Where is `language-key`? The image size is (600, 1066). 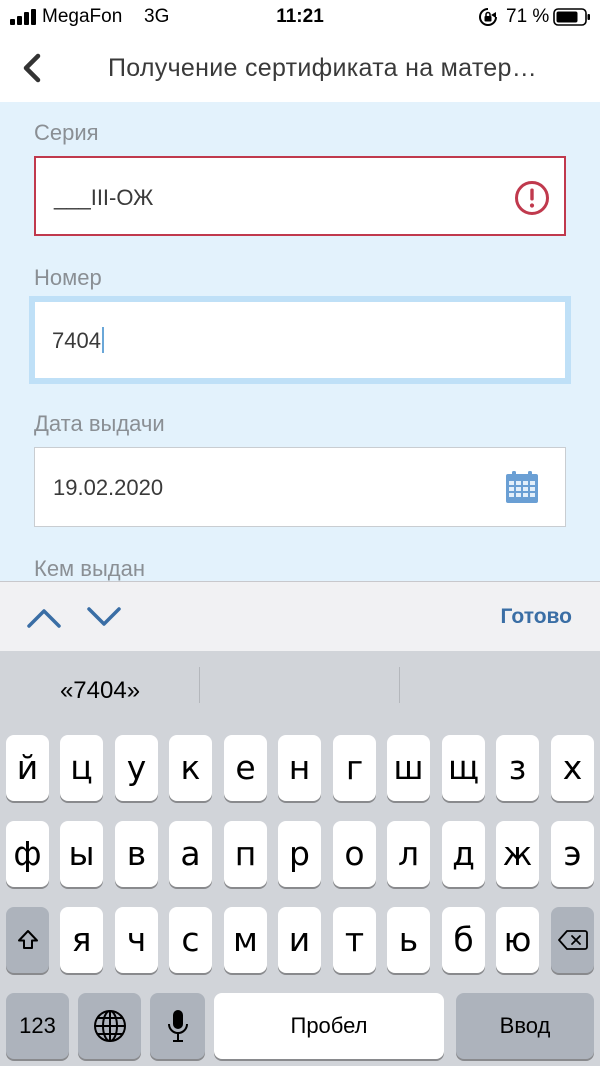 language-key is located at coordinates (109, 1026).